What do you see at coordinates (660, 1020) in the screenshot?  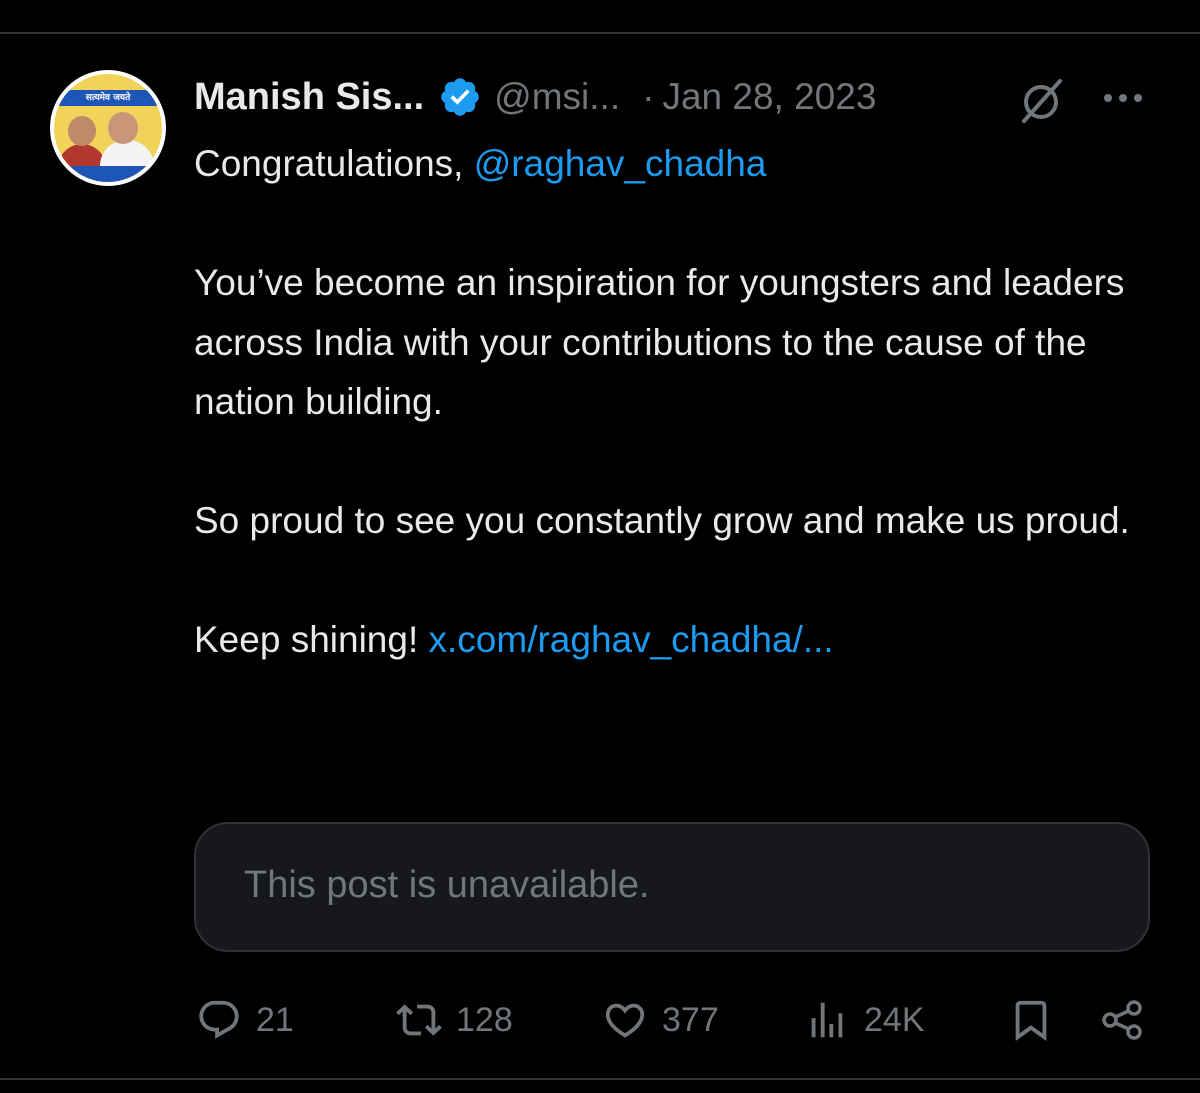 I see `like-button: 377` at bounding box center [660, 1020].